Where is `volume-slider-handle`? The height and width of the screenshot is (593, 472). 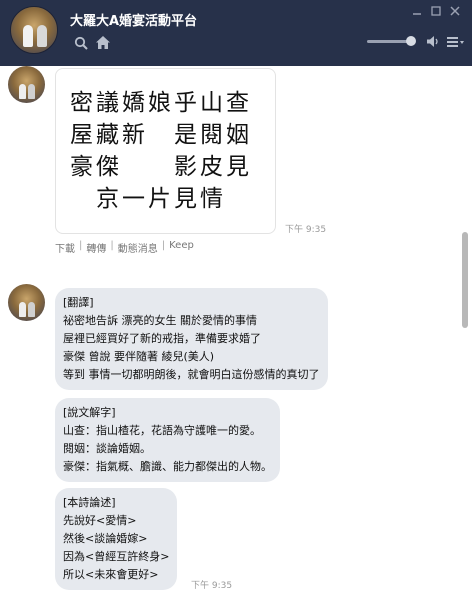 volume-slider-handle is located at coordinates (411, 41).